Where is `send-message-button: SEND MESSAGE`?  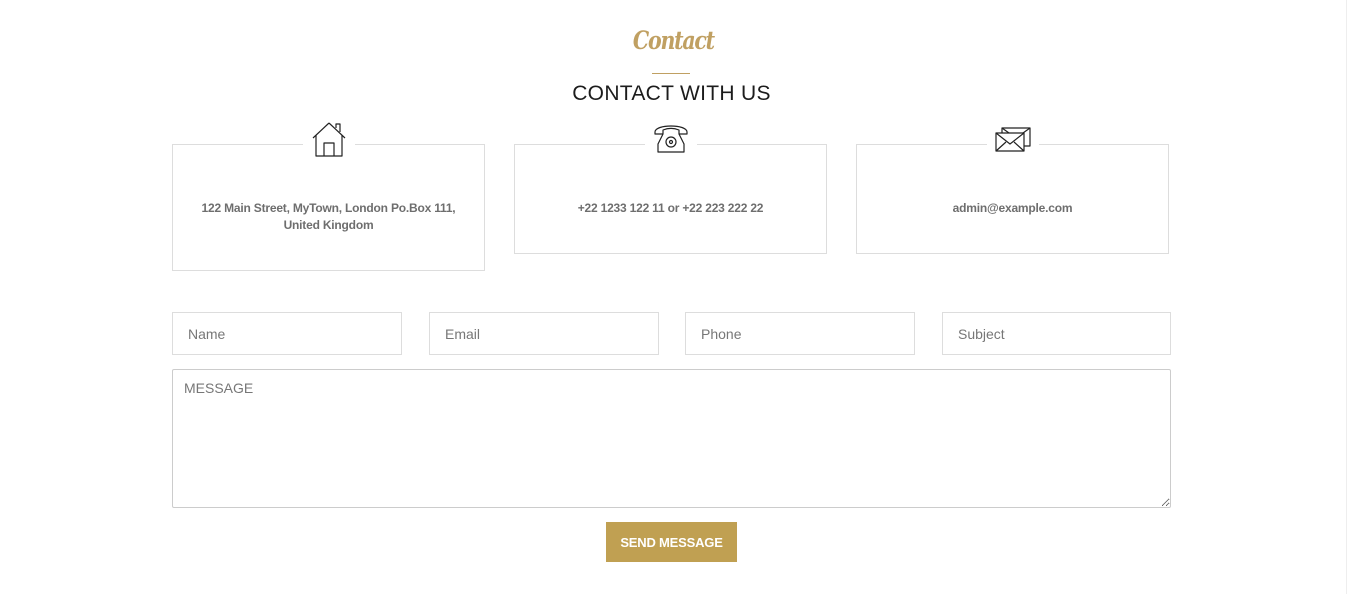
send-message-button: SEND MESSAGE is located at coordinates (671, 542).